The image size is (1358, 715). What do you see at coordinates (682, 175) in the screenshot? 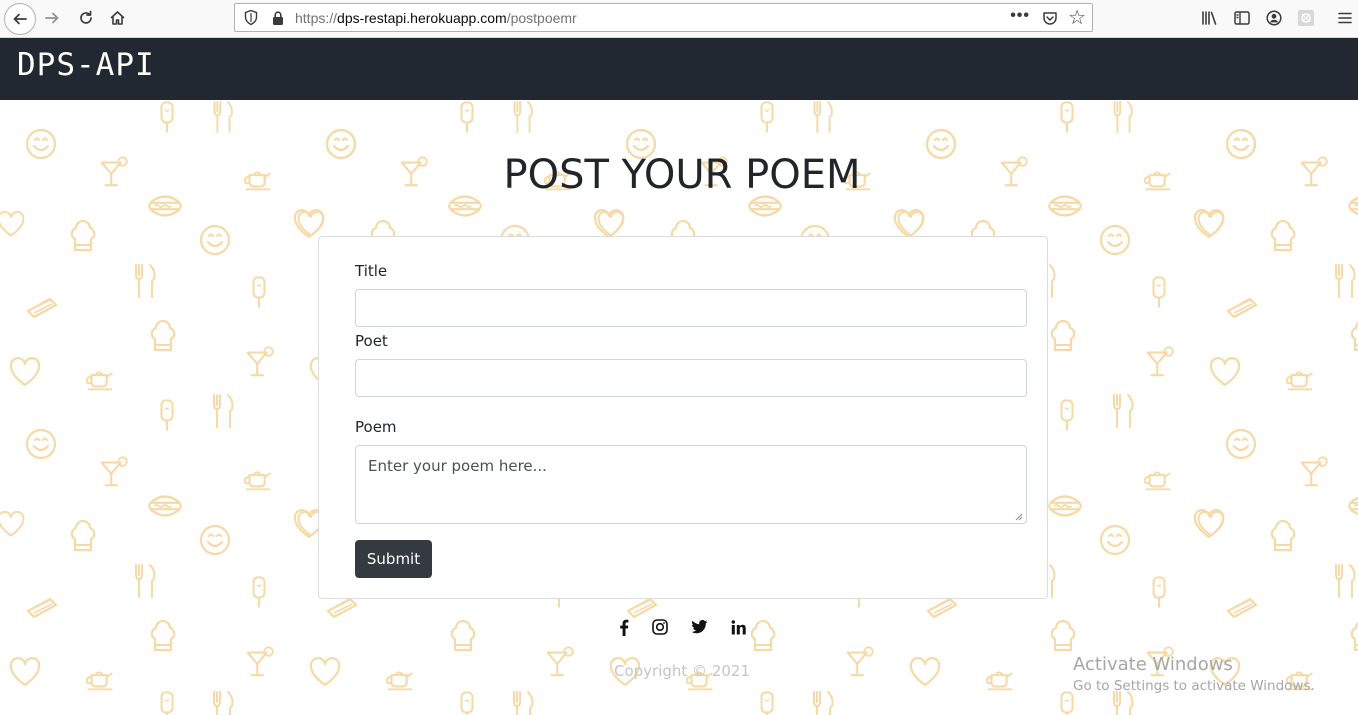
I see `page-title: POST YOUR POEM` at bounding box center [682, 175].